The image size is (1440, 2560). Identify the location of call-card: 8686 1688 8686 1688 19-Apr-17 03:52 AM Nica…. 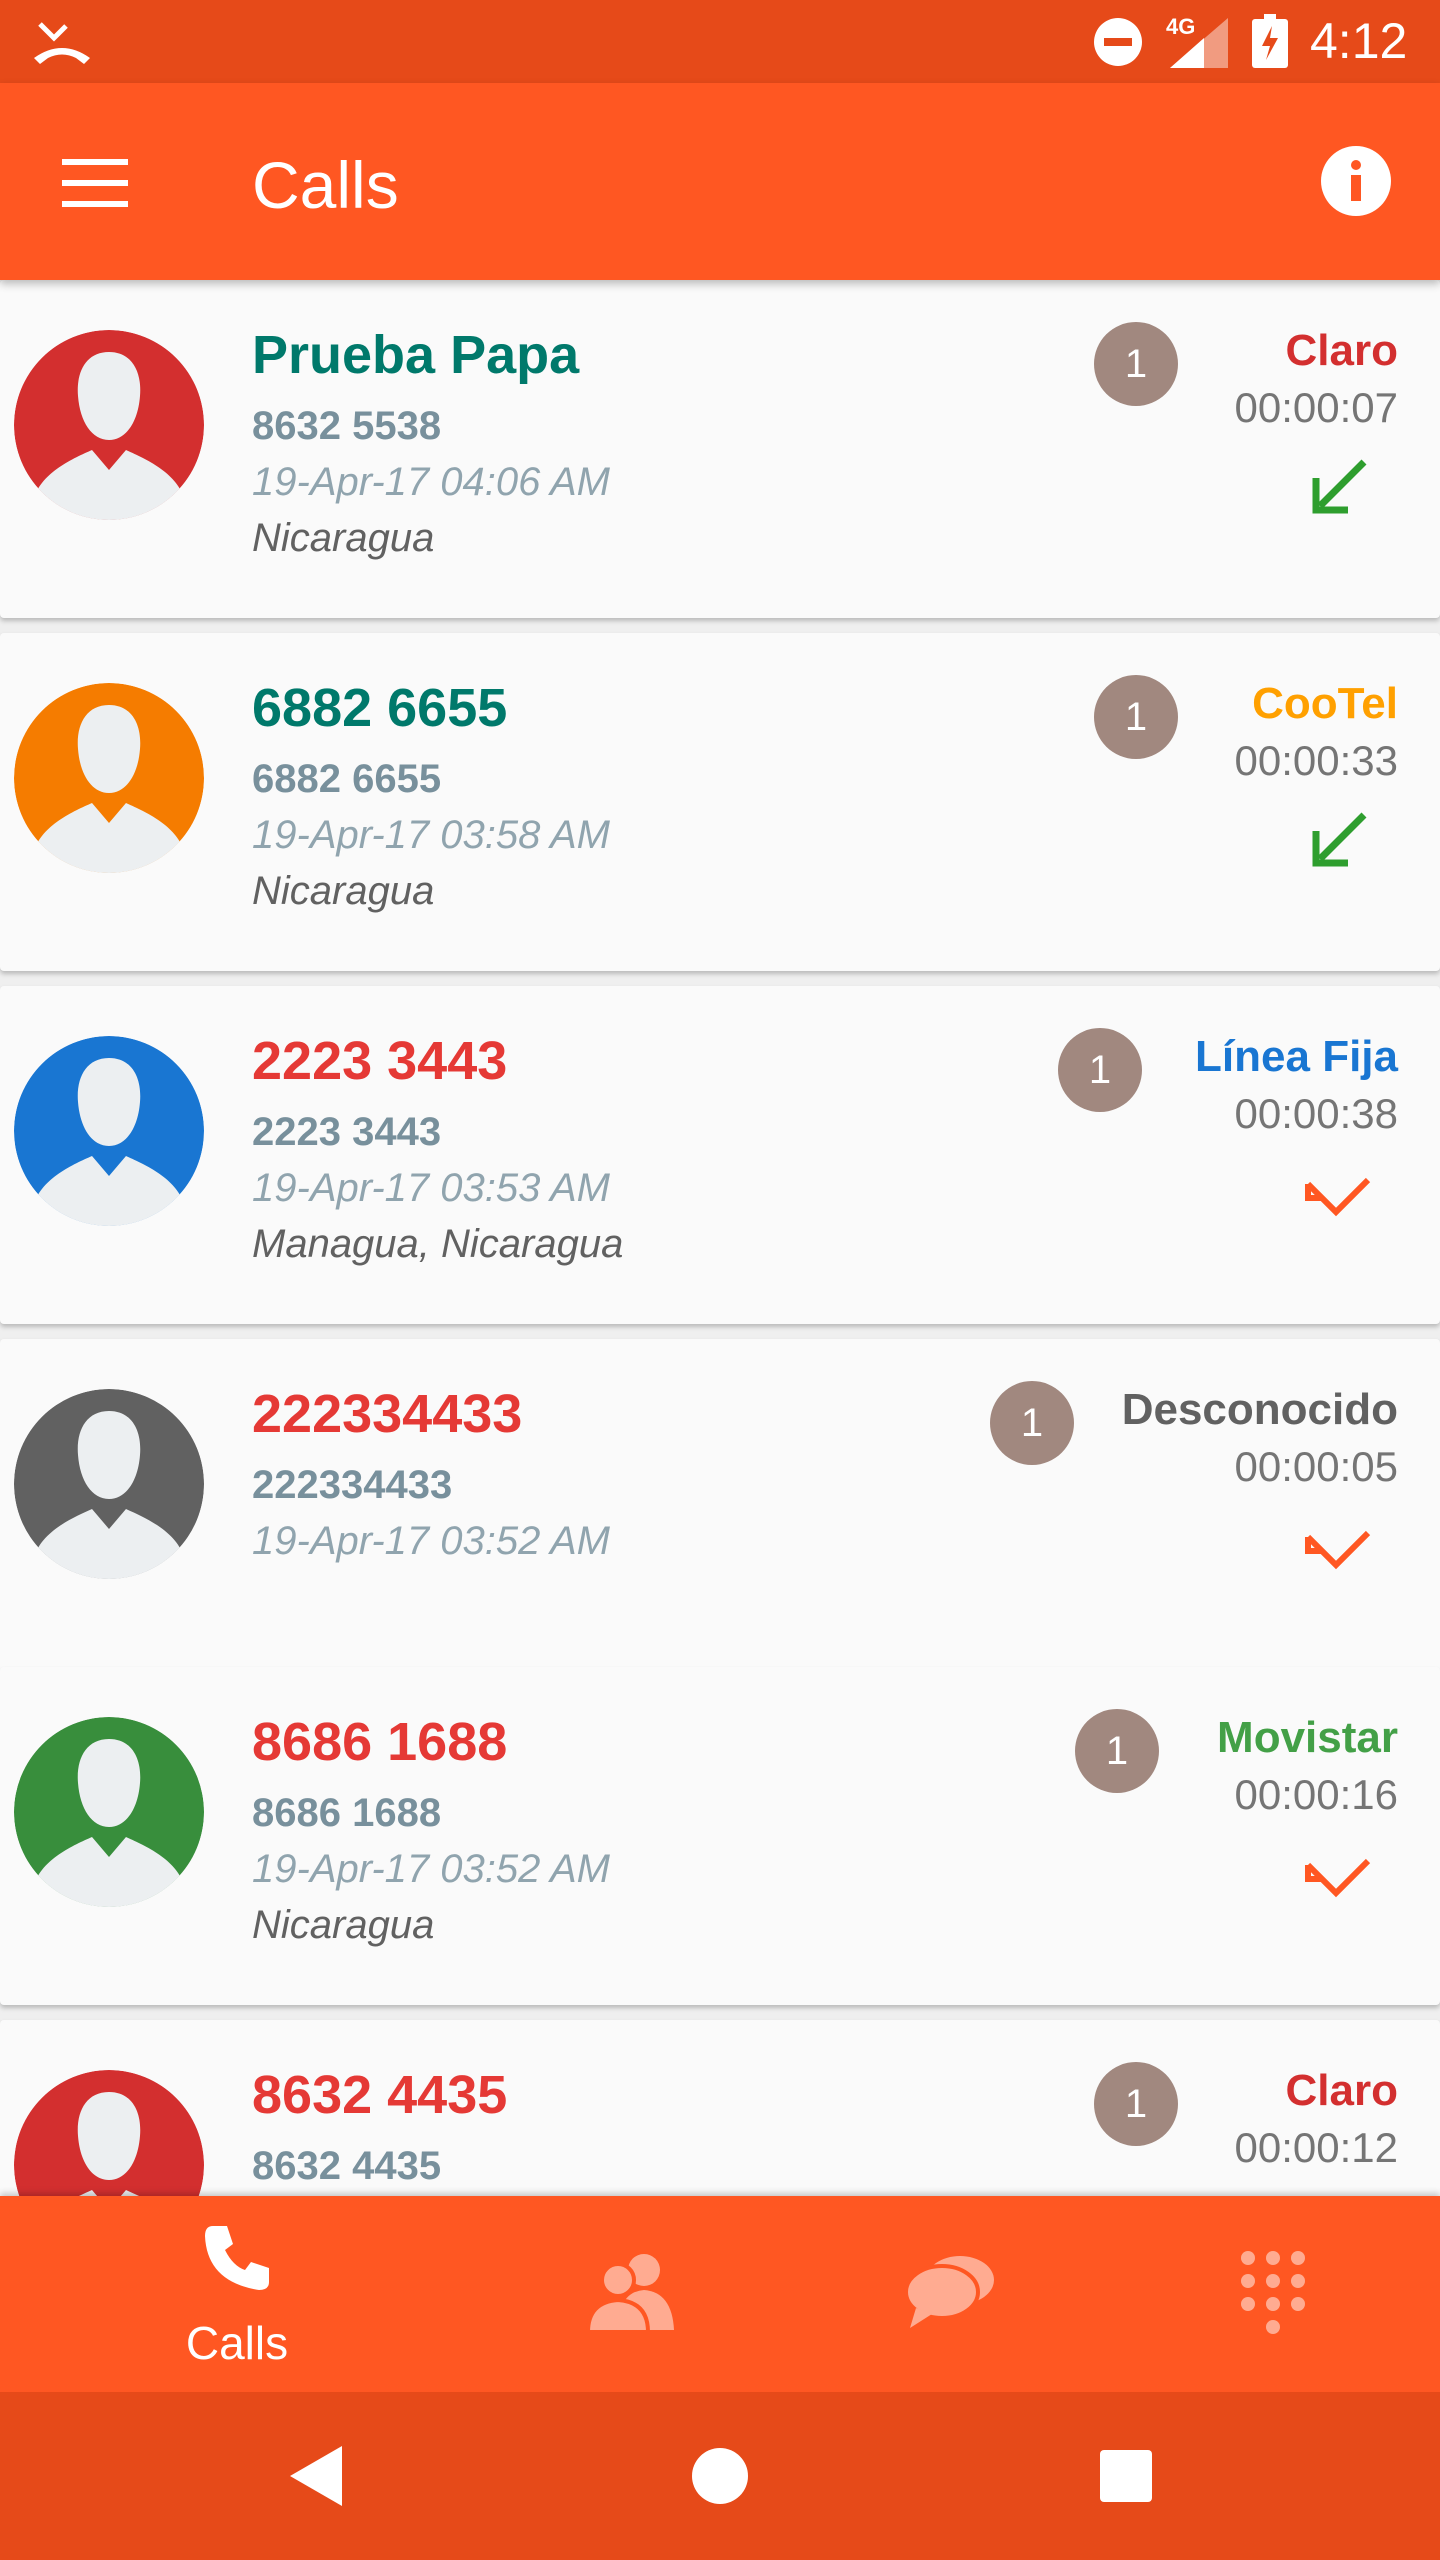
(720, 1836).